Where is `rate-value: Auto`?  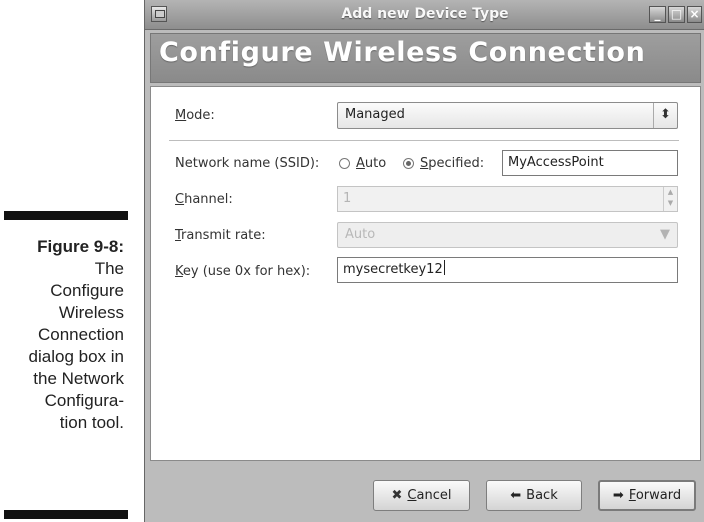 rate-value: Auto is located at coordinates (360, 234).